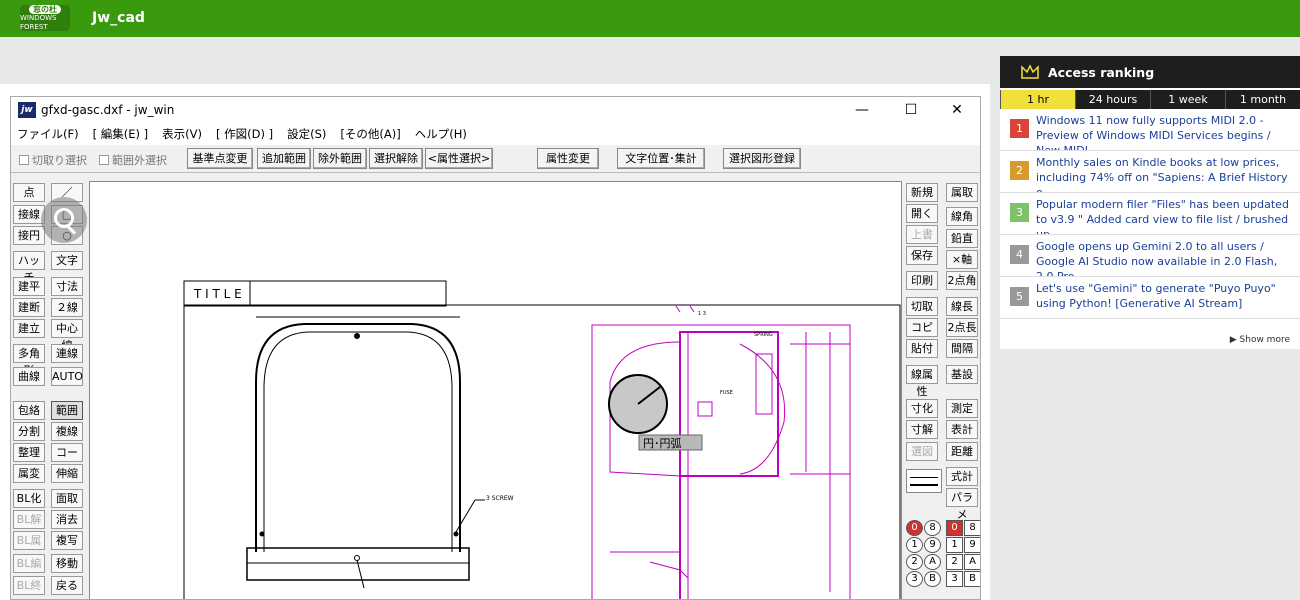  Describe the element at coordinates (962, 280) in the screenshot. I see `rtool-b-4: 2点角` at that location.